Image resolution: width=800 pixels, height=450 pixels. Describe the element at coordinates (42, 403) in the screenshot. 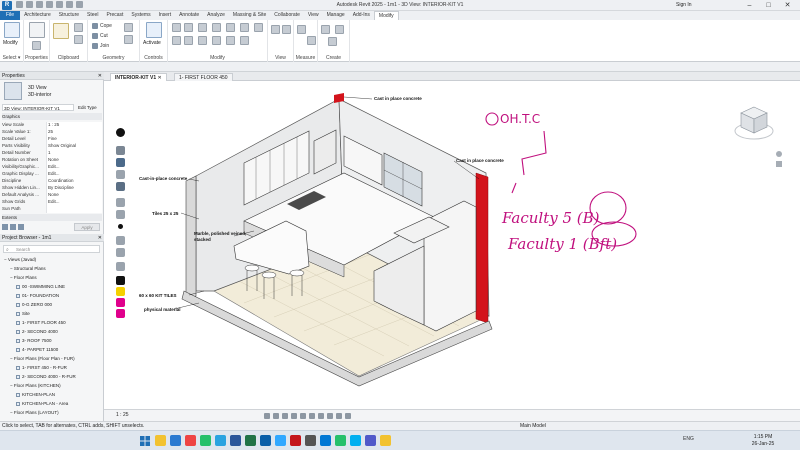

I see `browser-item: KITCHEN-PLAN - Area` at that location.